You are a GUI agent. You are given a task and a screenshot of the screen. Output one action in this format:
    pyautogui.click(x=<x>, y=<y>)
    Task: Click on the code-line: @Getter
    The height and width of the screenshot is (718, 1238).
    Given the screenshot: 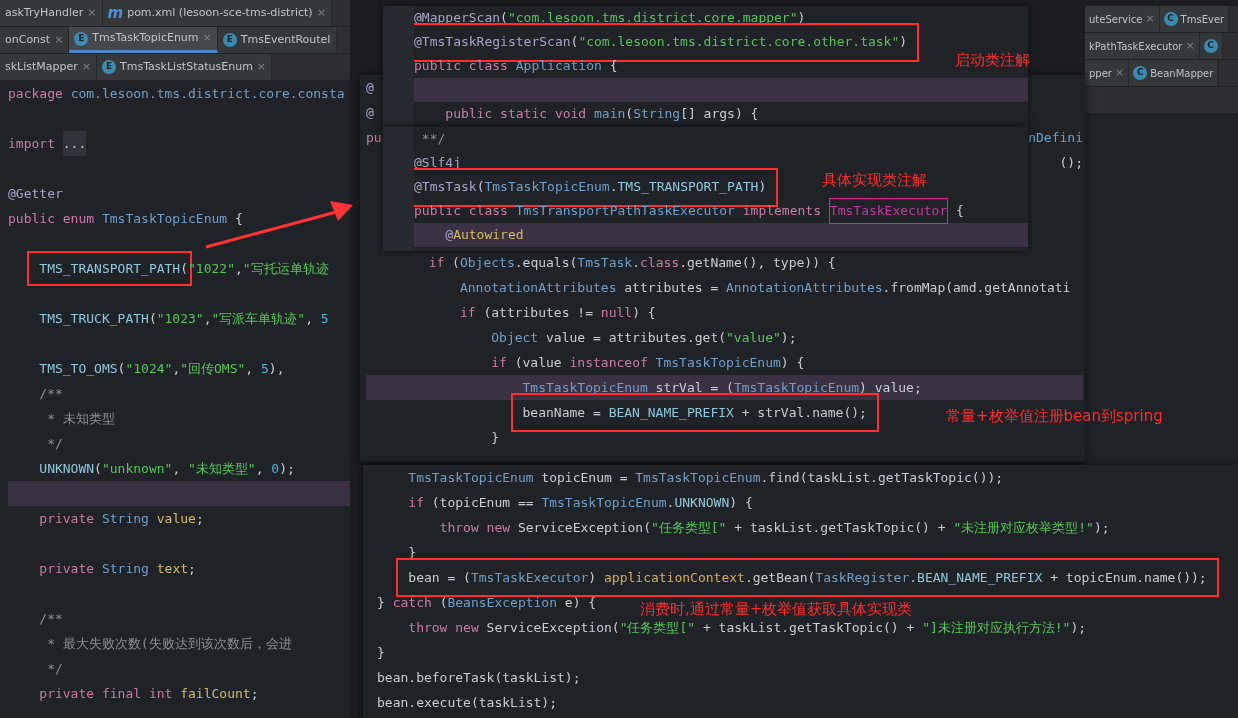 What is the action you would take?
    pyautogui.click(x=35, y=194)
    